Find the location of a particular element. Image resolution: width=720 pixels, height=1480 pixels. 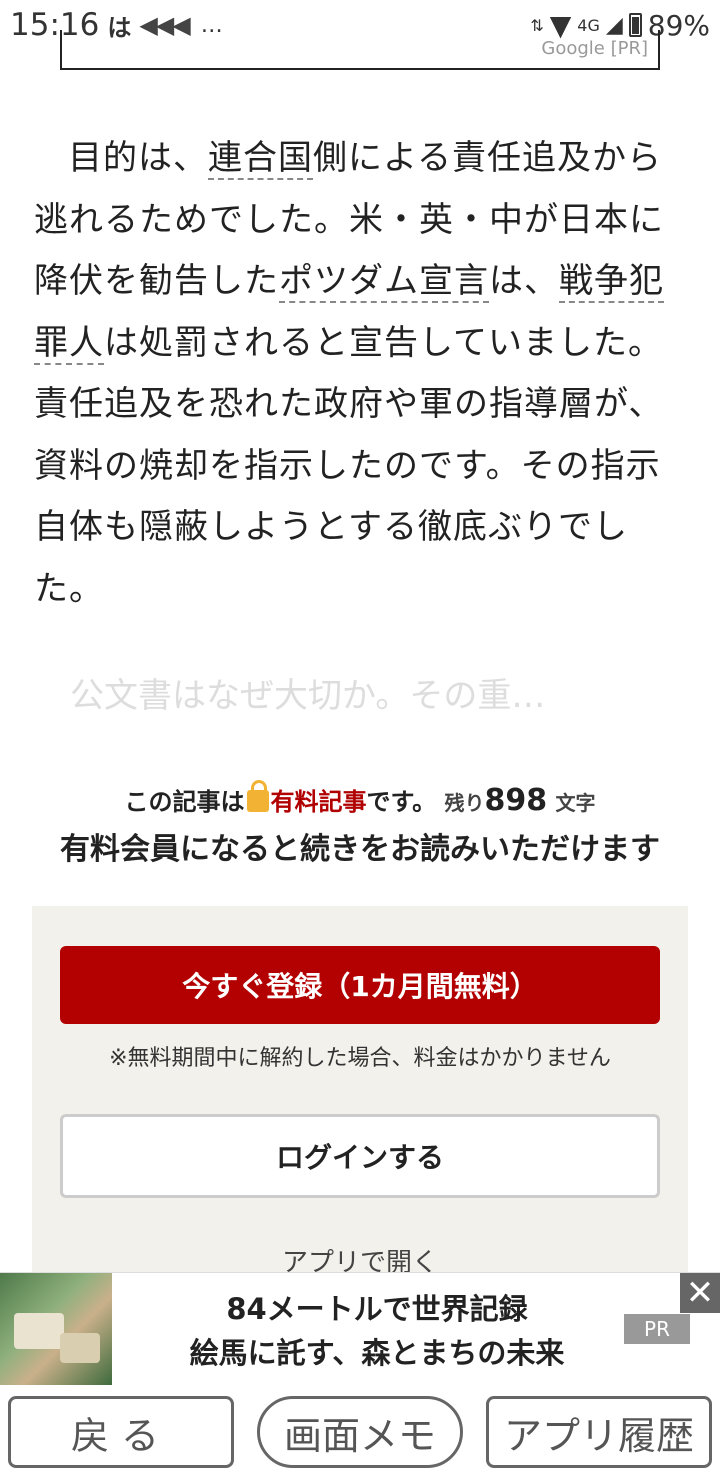

ad-attribution: Google [PR] is located at coordinates (594, 48).